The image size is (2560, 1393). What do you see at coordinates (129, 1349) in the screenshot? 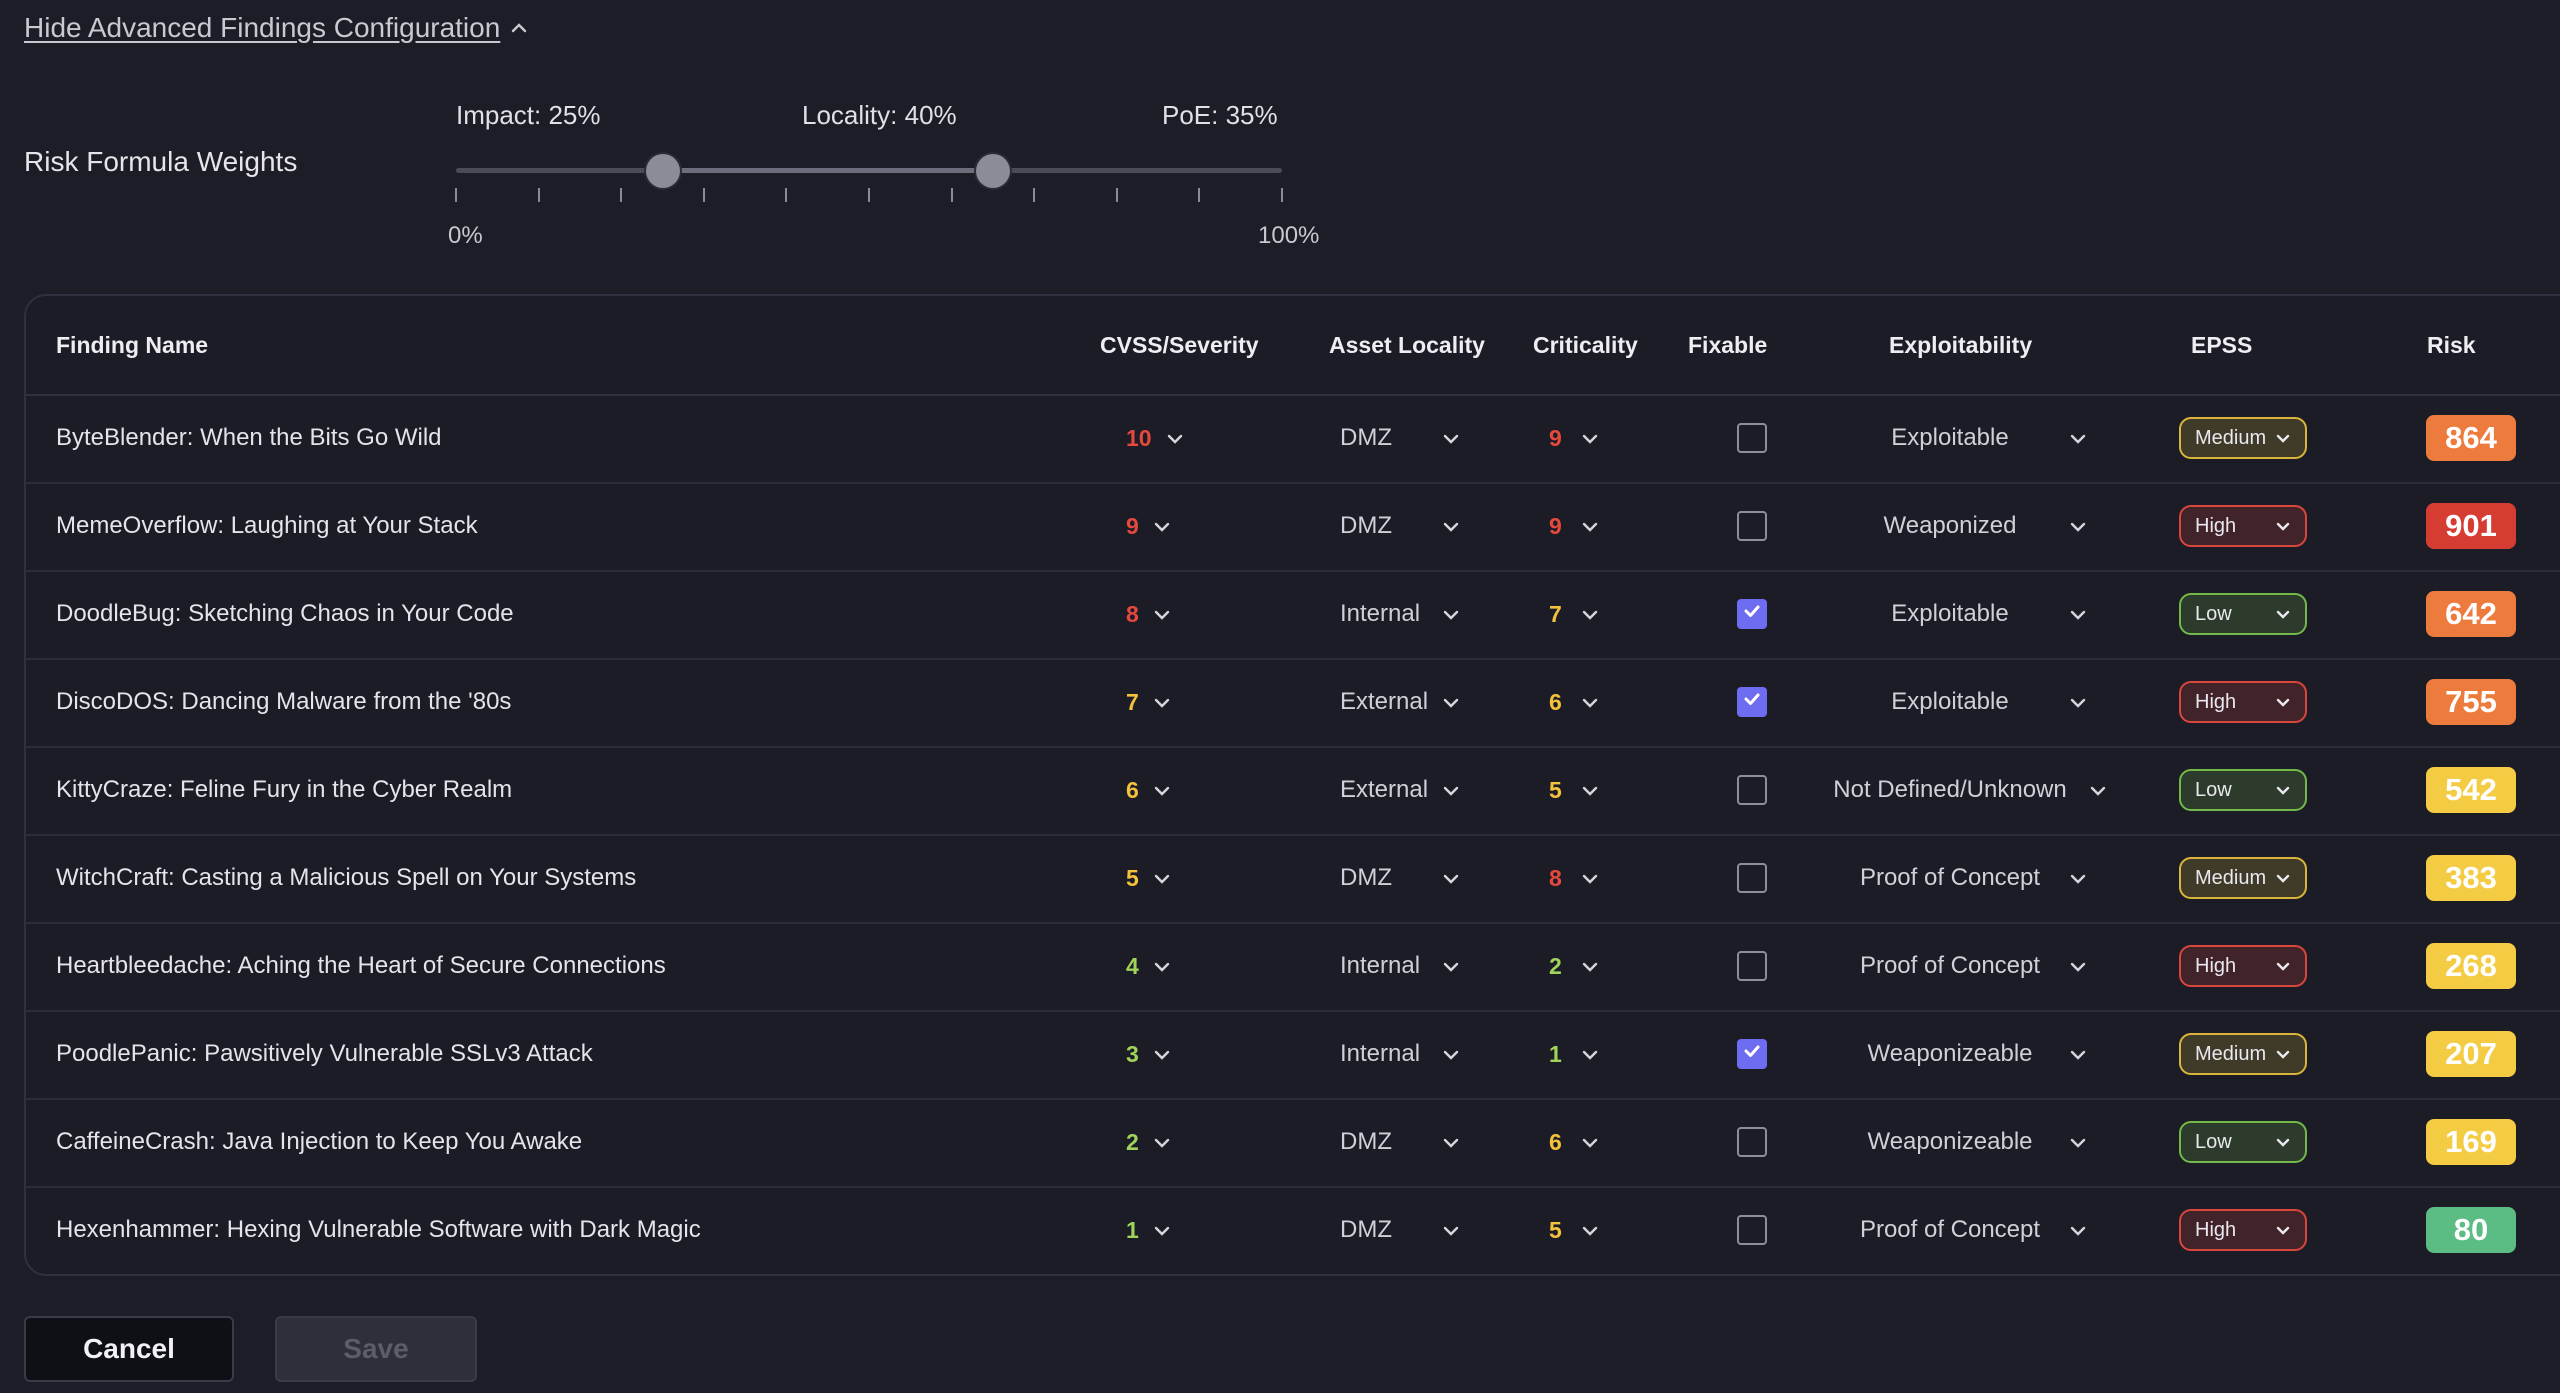
I see `cancel-button: Cancel` at bounding box center [129, 1349].